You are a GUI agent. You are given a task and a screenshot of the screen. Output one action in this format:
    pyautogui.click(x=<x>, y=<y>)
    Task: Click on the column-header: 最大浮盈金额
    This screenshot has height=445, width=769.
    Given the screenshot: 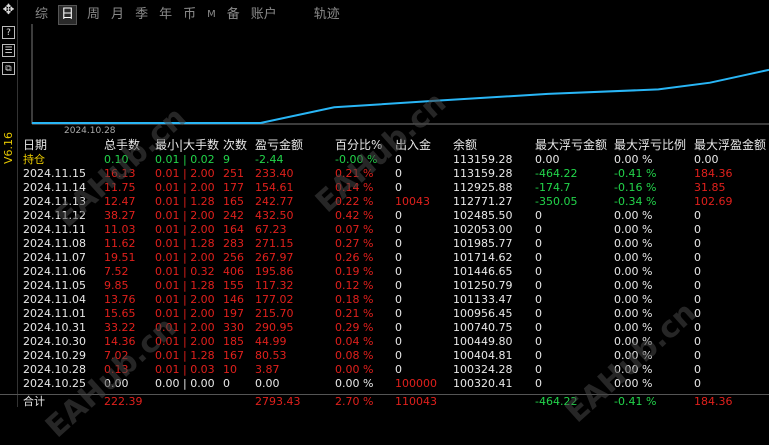 What is the action you would take?
    pyautogui.click(x=730, y=145)
    